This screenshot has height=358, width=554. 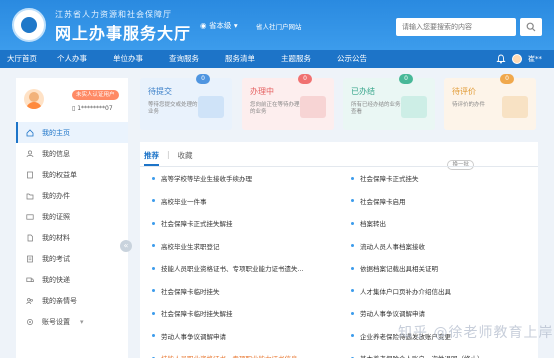 I want to click on service-row: 高校毕业生求职登记 流动人员人事档案接收, so click(x=339, y=246).